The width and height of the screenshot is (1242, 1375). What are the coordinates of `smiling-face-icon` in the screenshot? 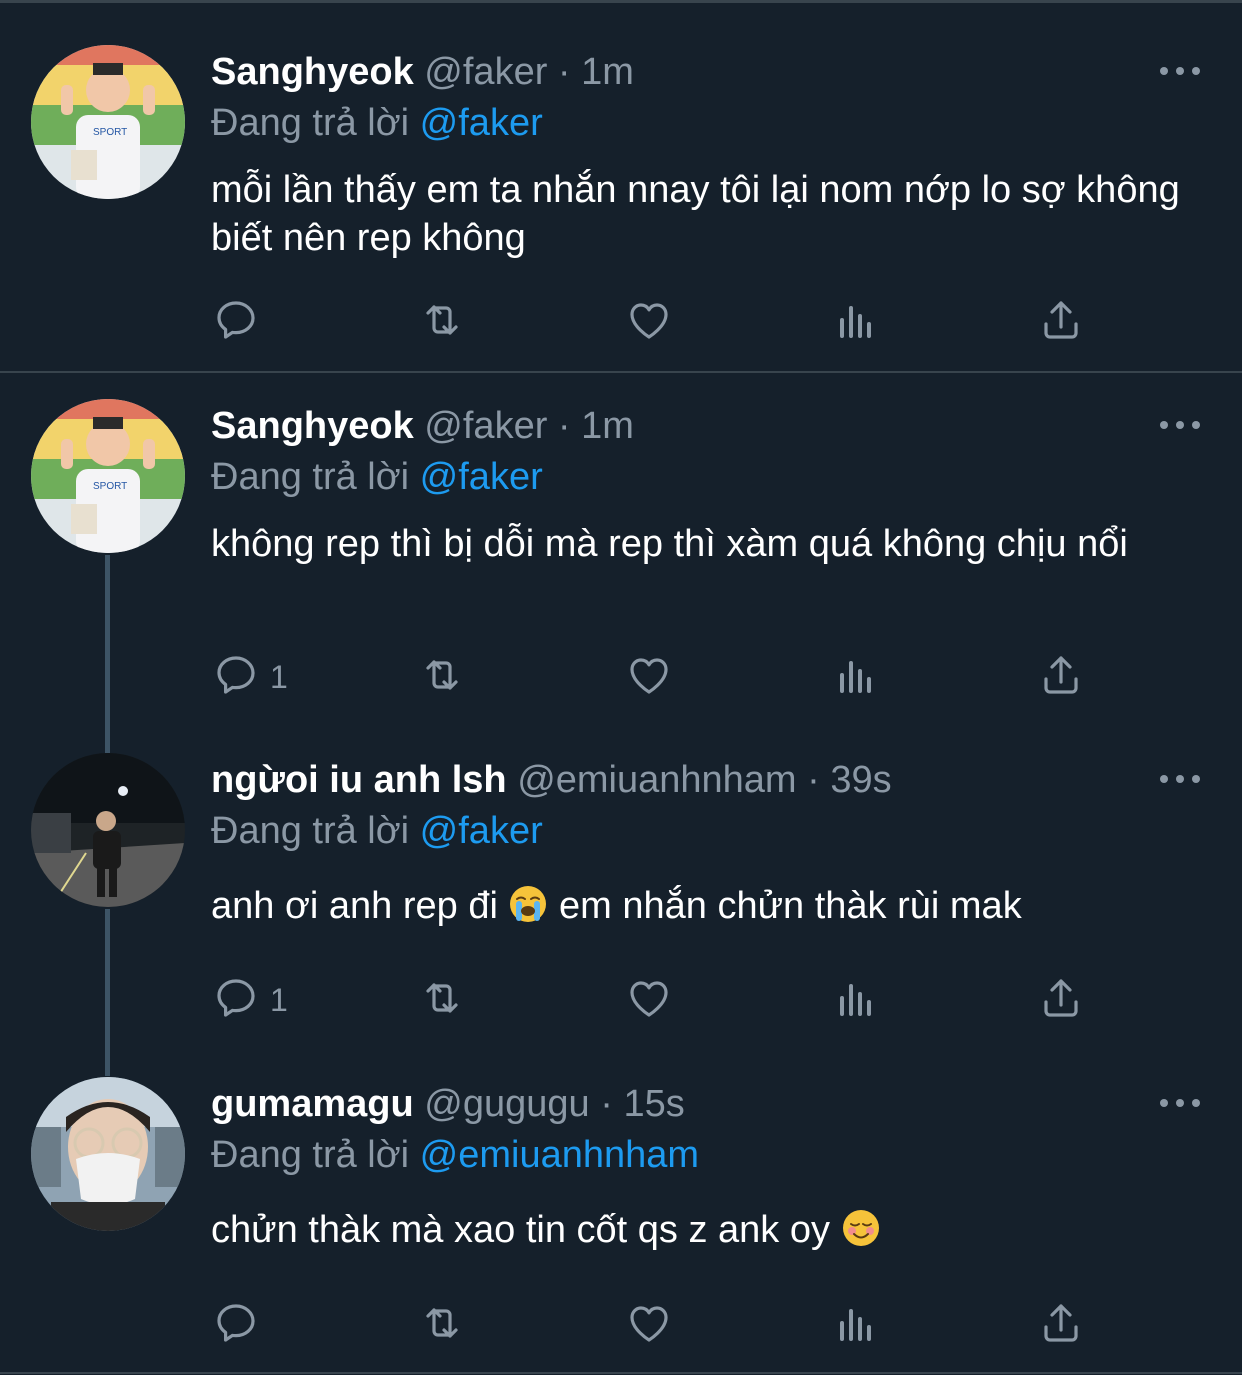 It's located at (861, 1234).